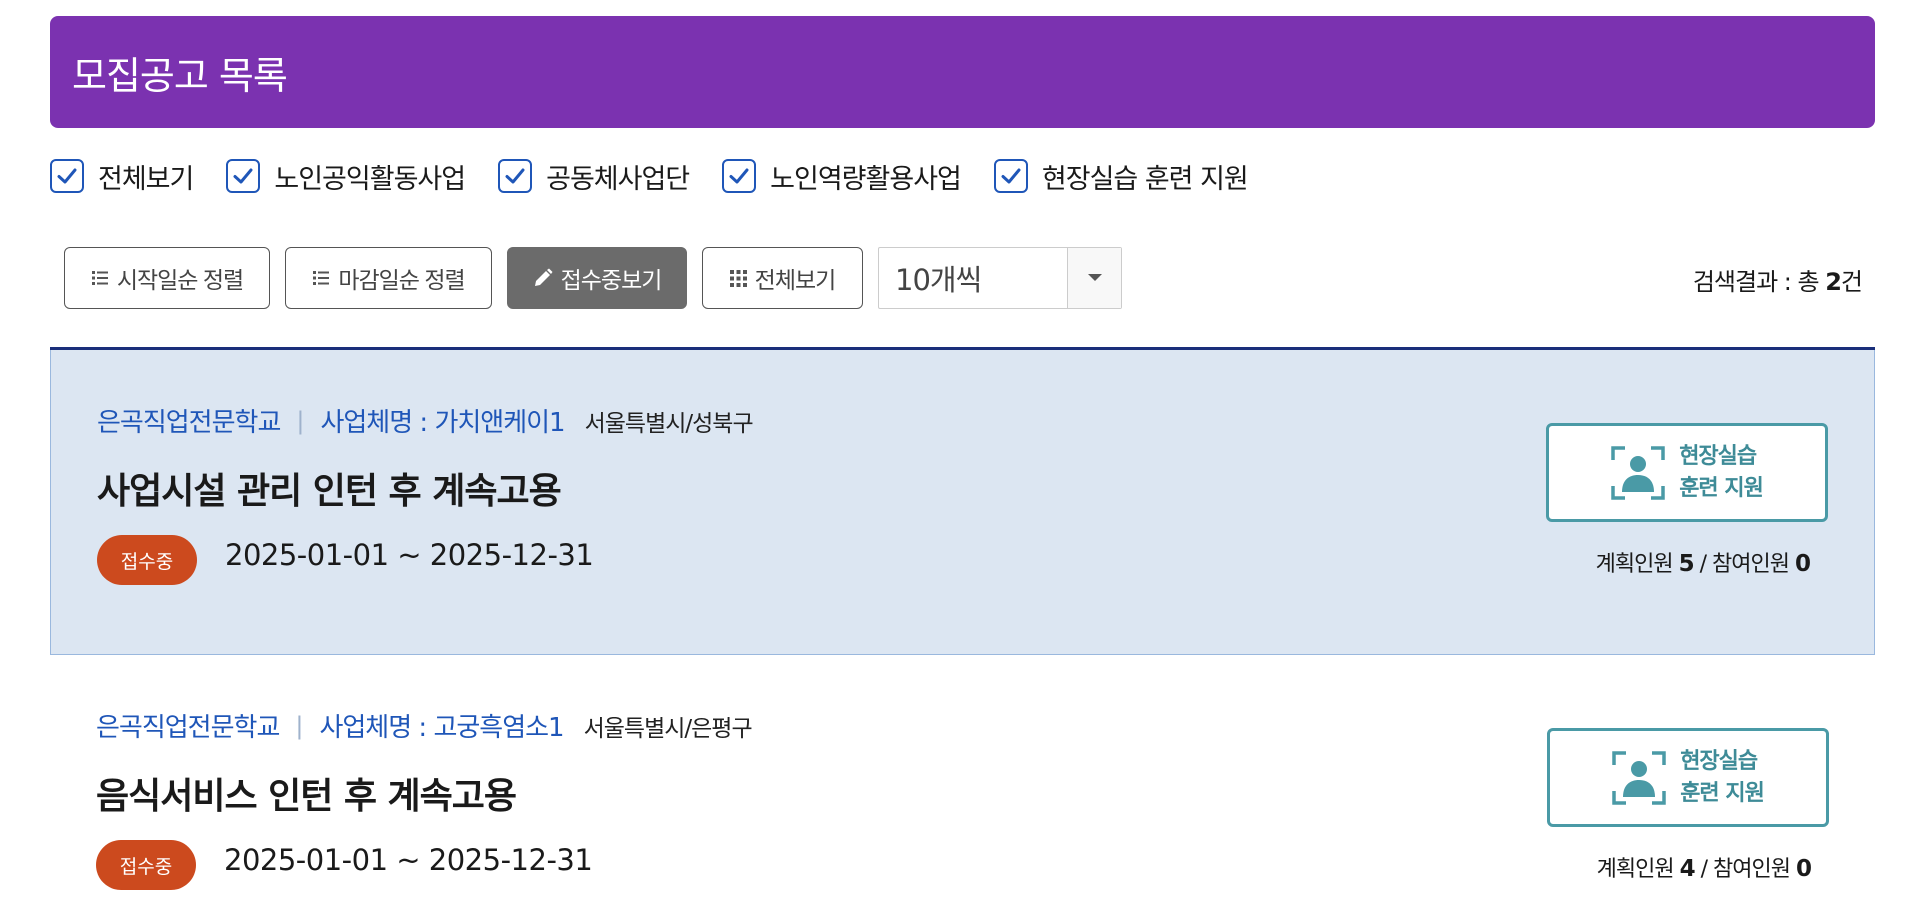 Image resolution: width=1922 pixels, height=922 pixels. I want to click on business-name: 사업체명 : 가치앤케이1, so click(442, 420).